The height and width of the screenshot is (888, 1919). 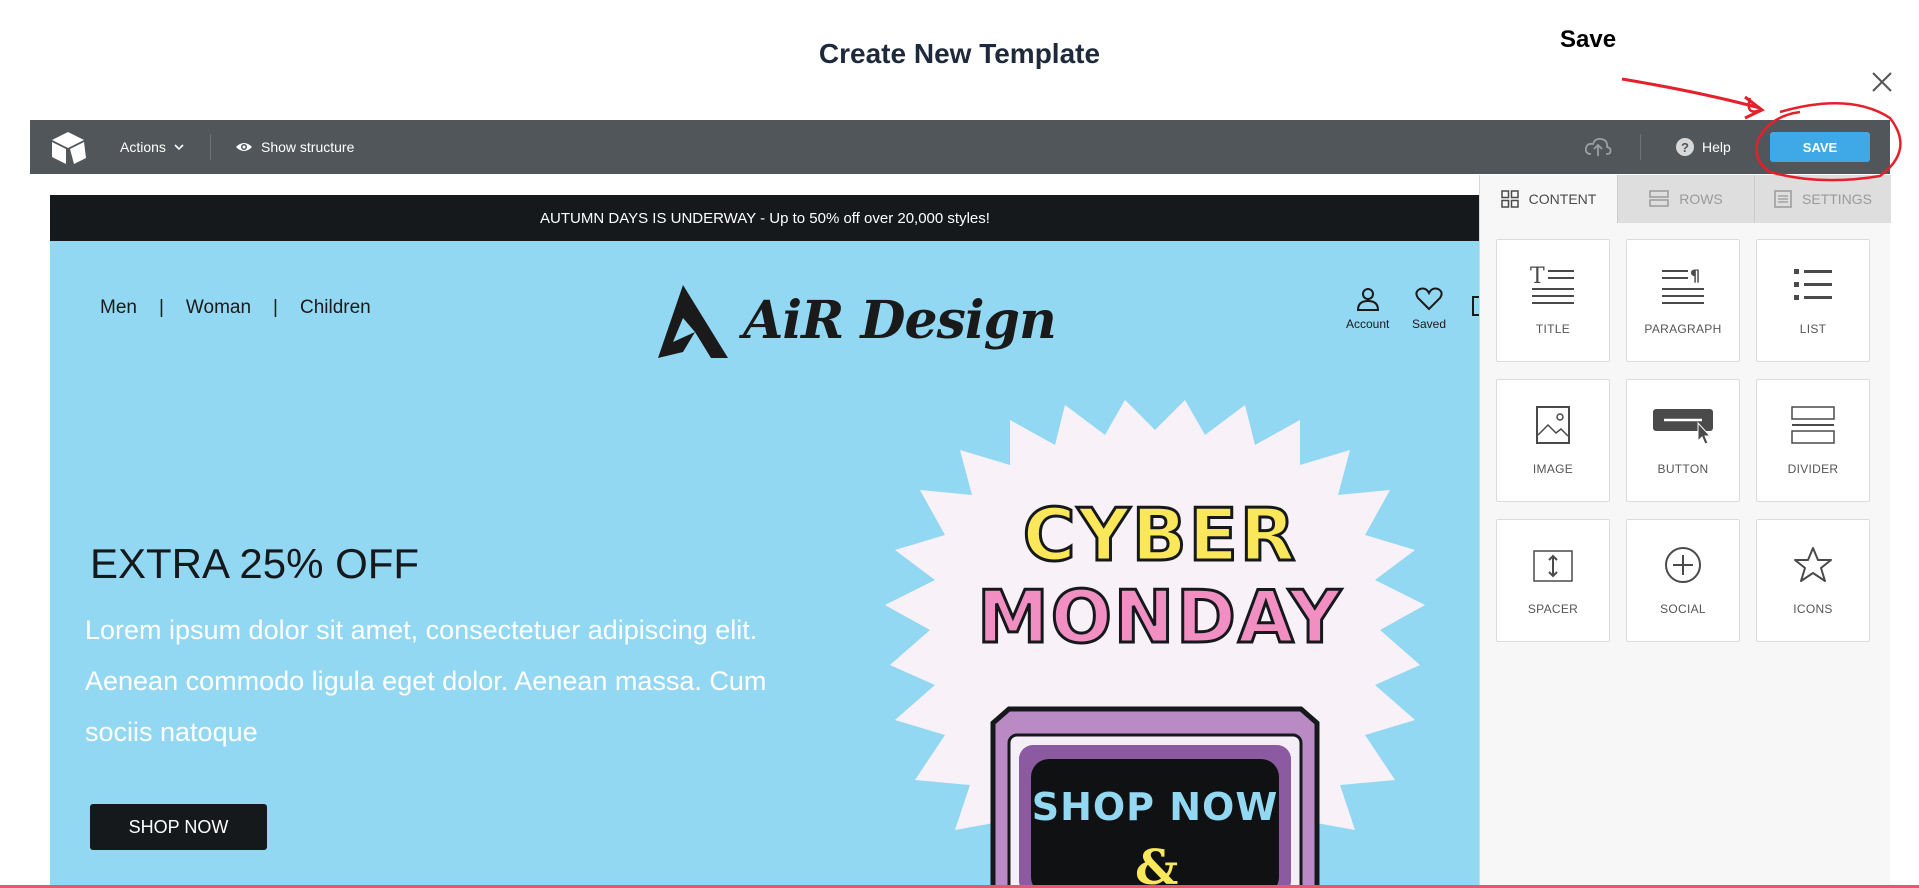 What do you see at coordinates (1683, 285) in the screenshot?
I see `paragraph-icon: ¶` at bounding box center [1683, 285].